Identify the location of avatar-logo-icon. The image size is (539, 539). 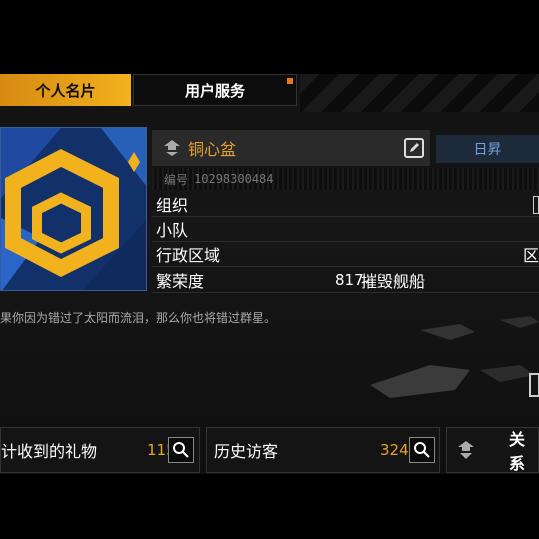
(73, 209).